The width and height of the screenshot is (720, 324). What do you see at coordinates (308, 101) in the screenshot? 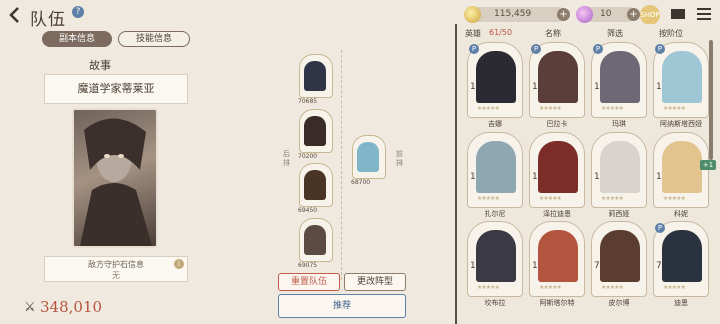
I see `slot-power: 70685` at bounding box center [308, 101].